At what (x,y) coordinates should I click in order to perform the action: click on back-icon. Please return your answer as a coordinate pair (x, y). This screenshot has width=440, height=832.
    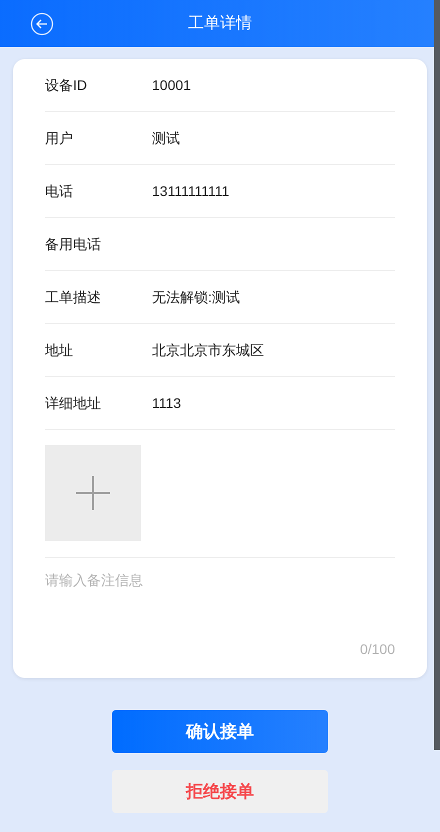
    Looking at the image, I should click on (42, 24).